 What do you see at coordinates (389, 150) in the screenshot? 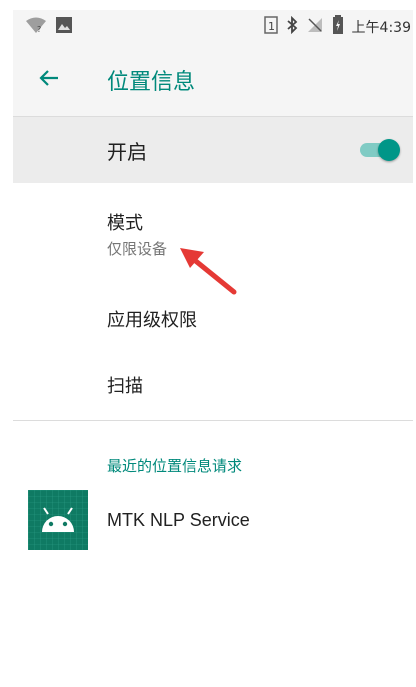
I see `switch-thumb` at bounding box center [389, 150].